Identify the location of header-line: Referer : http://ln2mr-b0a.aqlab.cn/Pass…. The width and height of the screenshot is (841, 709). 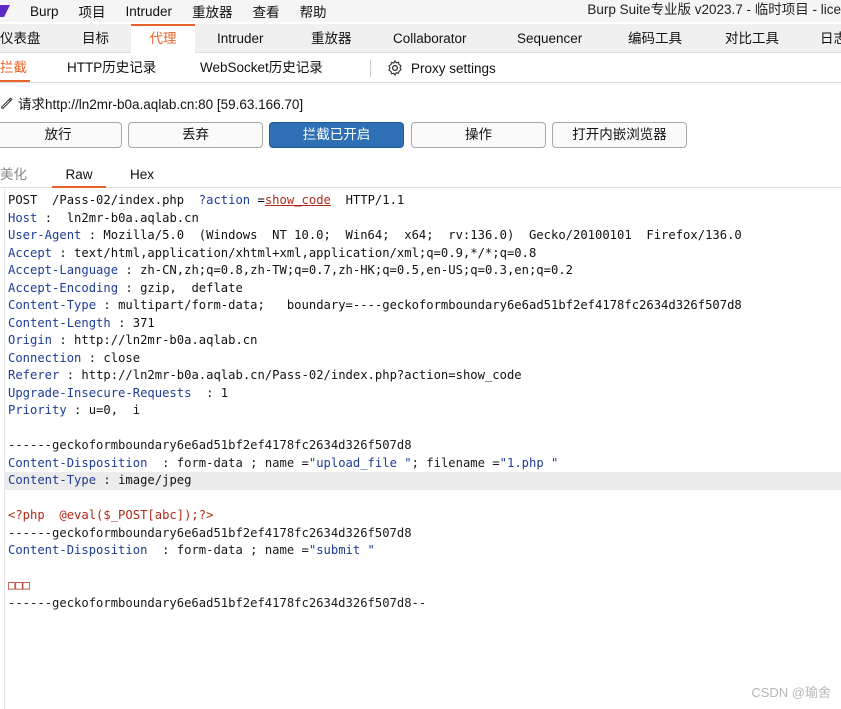
(265, 376).